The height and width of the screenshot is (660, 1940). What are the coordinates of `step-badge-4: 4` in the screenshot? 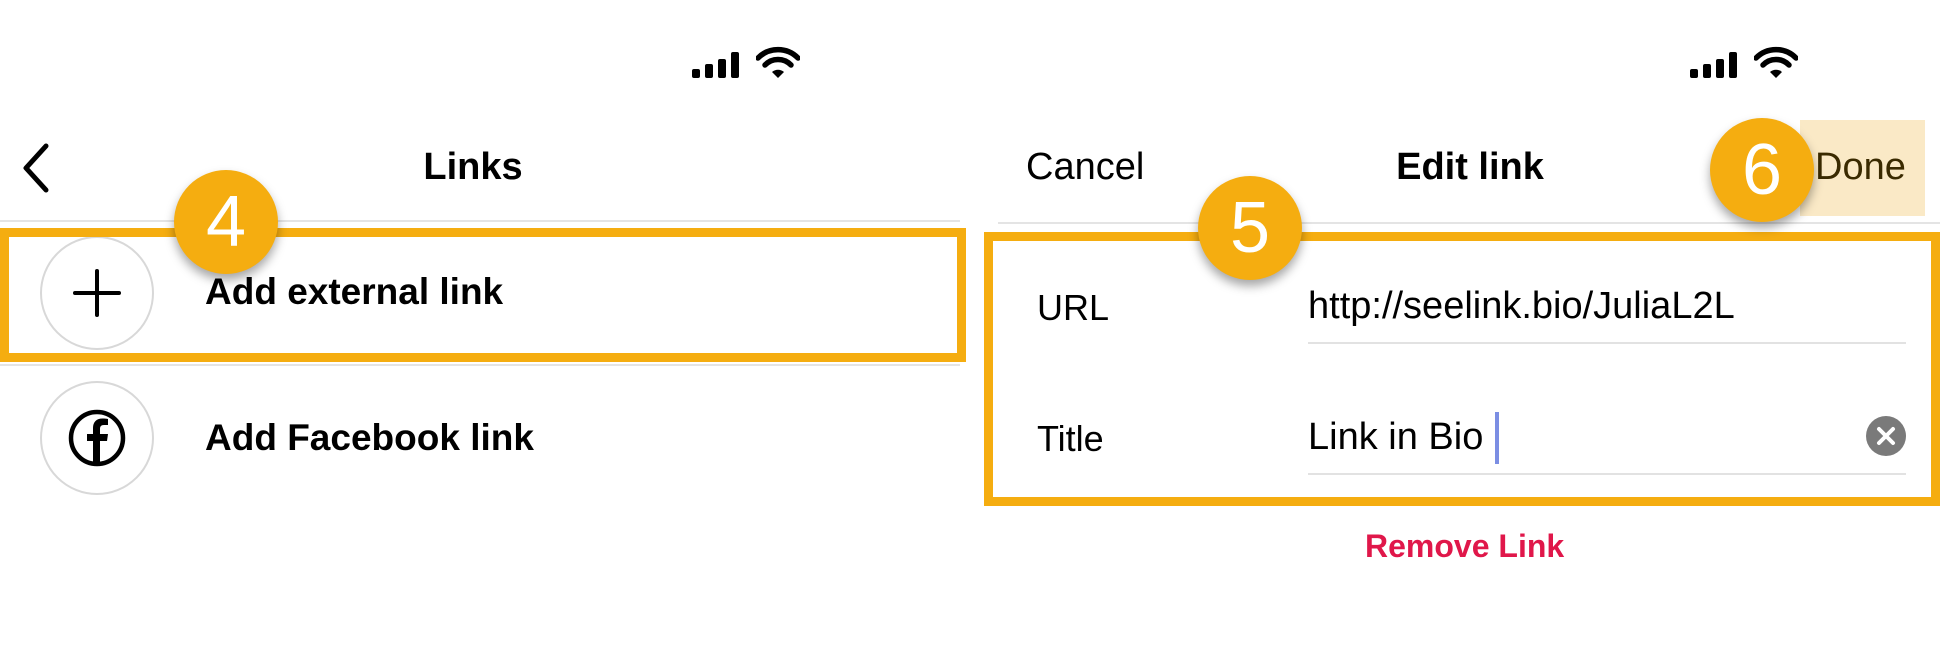 It's located at (226, 222).